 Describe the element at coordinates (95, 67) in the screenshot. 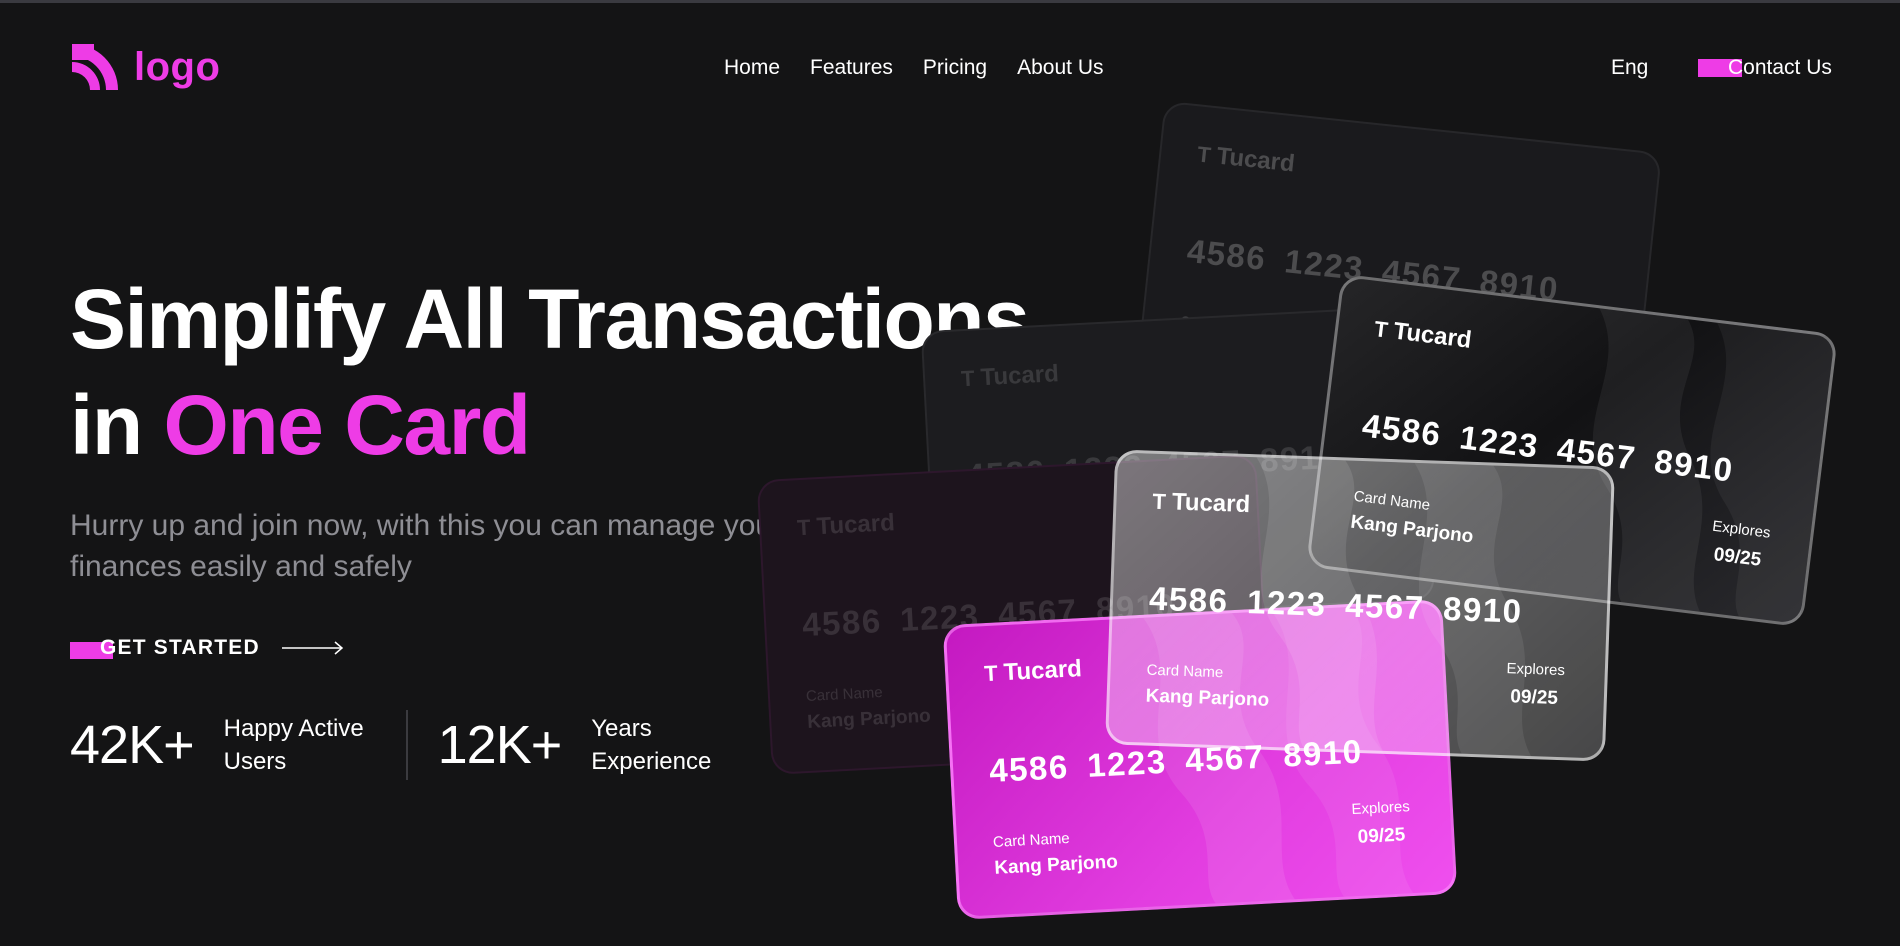

I see `logo-signal-icon` at that location.